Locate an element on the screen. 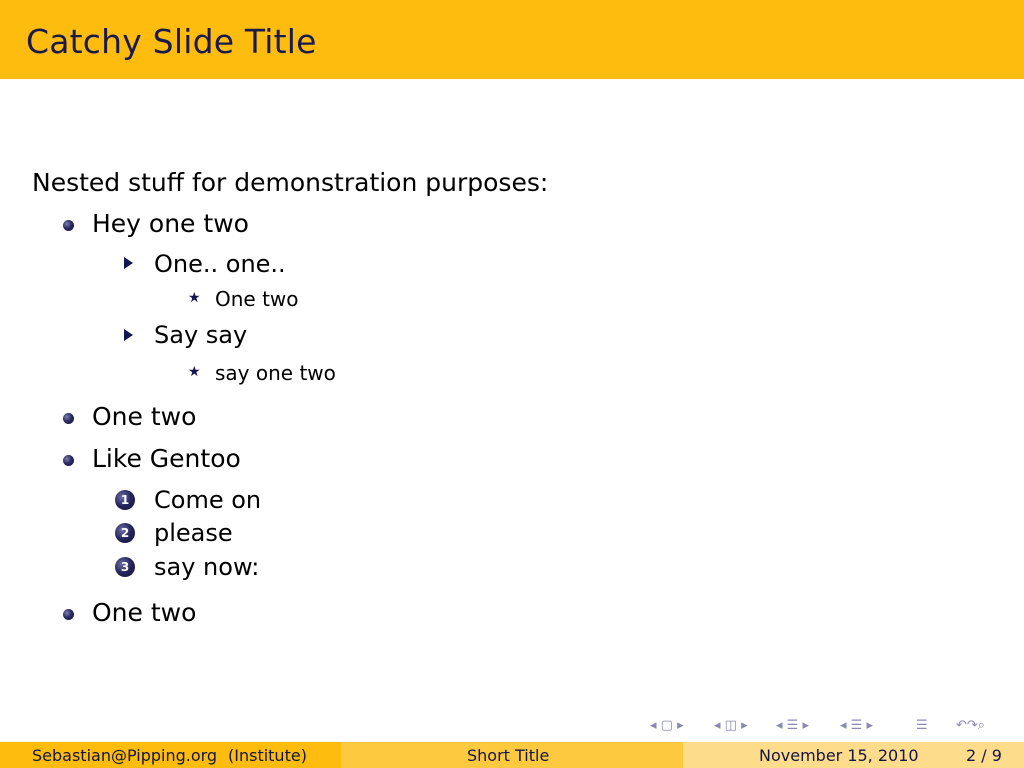 This screenshot has width=1024, height=768. list-item: Hey one two is located at coordinates (170, 223).